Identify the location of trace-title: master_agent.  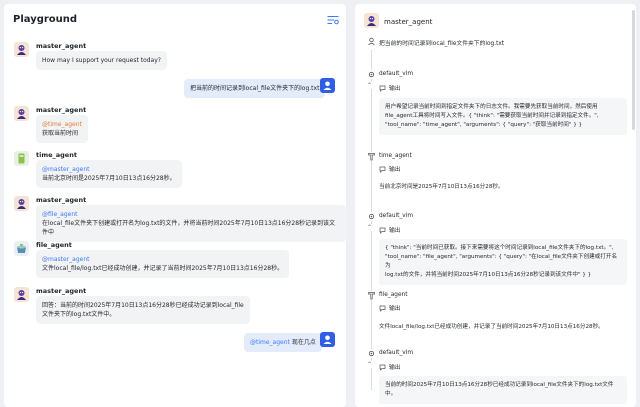
(408, 22).